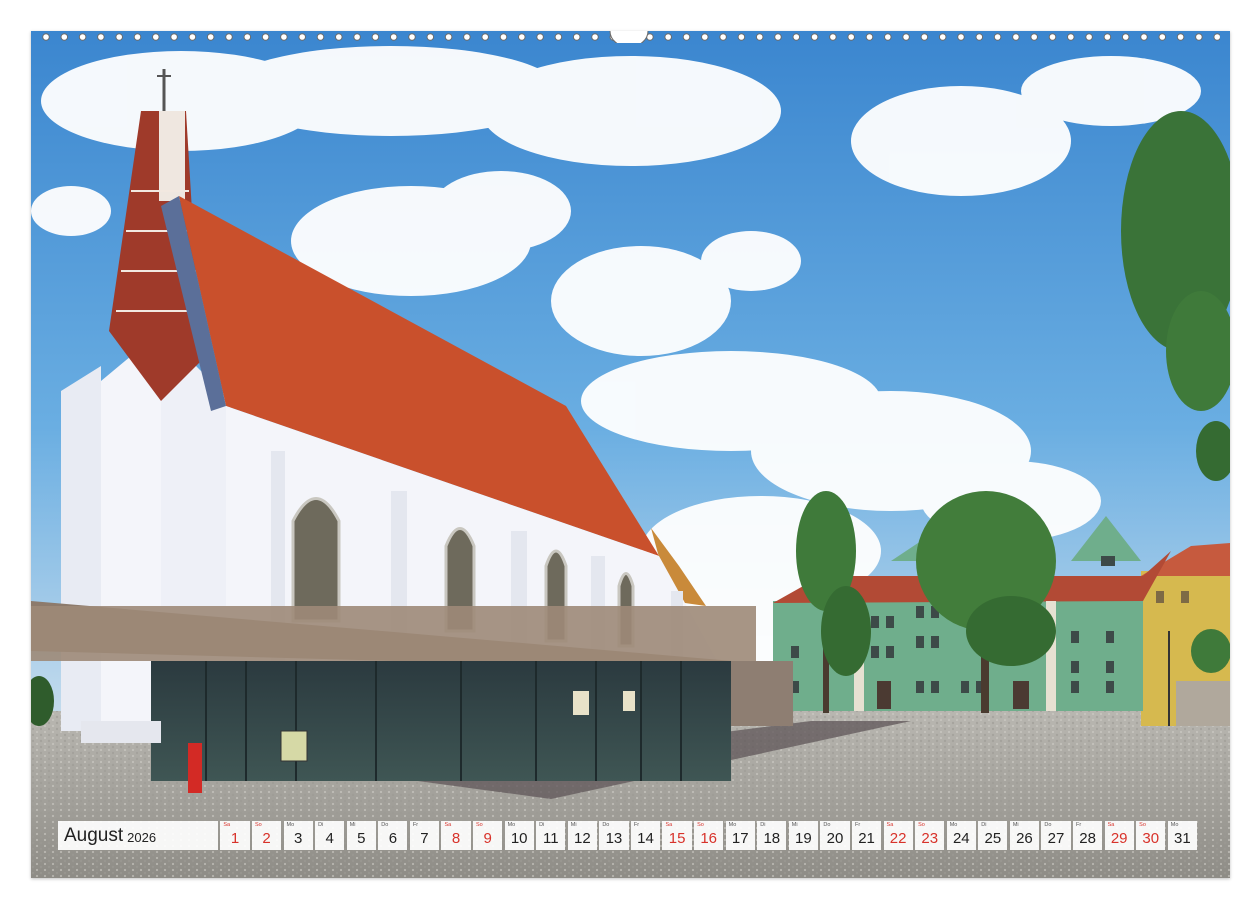 This screenshot has width=1260, height=908. What do you see at coordinates (519, 838) in the screenshot?
I see `day-number: 10` at bounding box center [519, 838].